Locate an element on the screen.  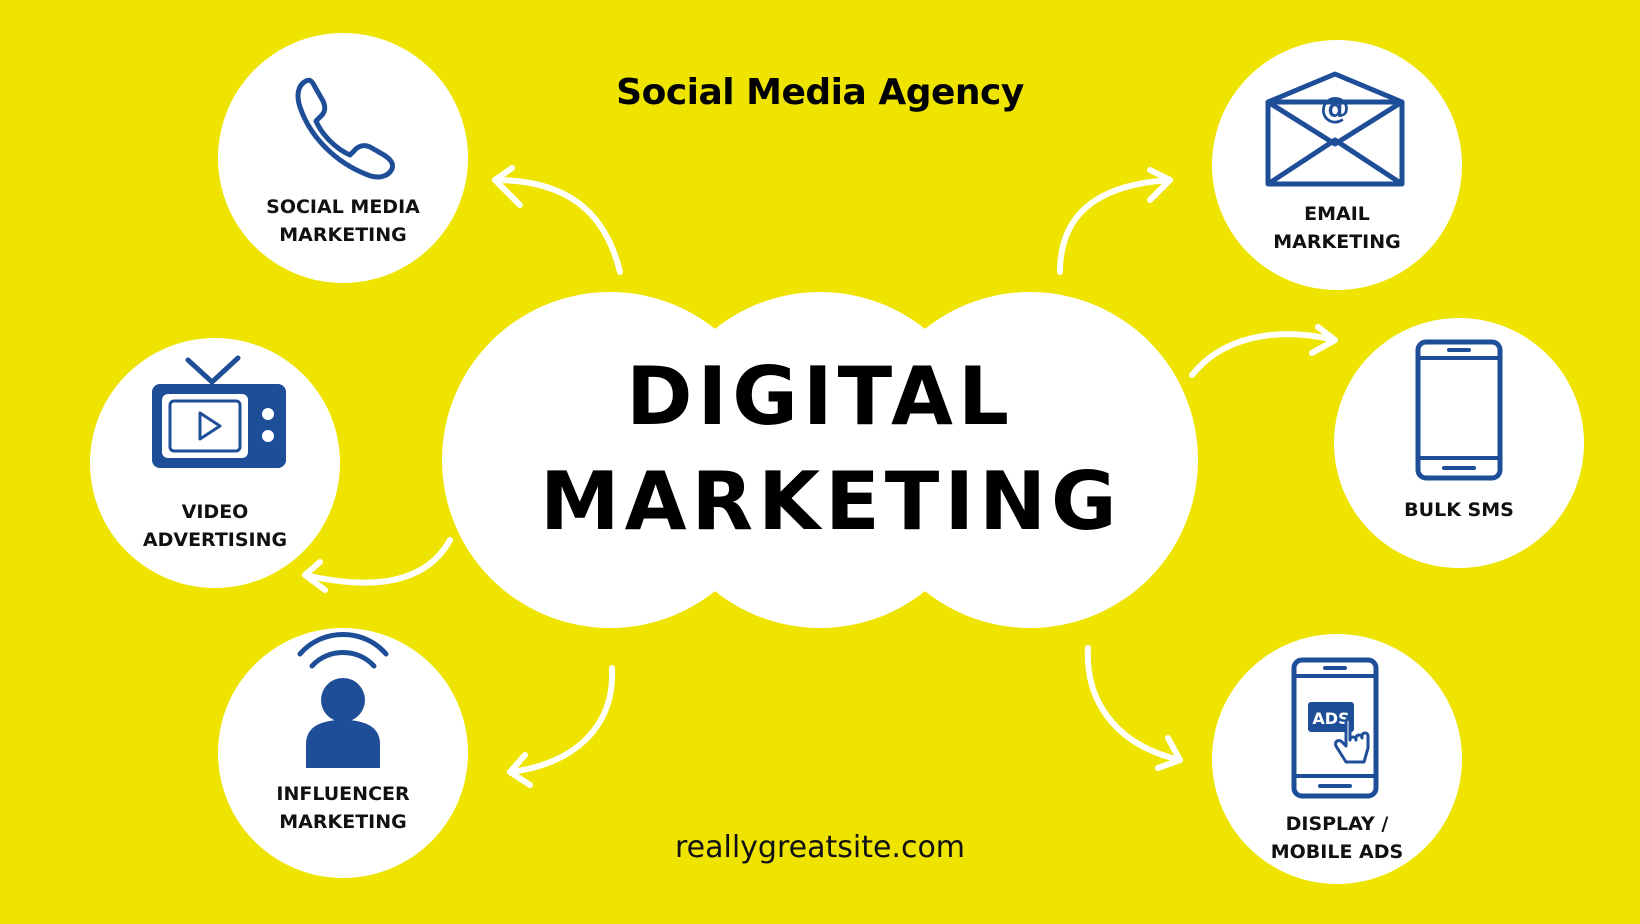
service-influencer-marketing: INFLUENCER MARKETING is located at coordinates (343, 753).